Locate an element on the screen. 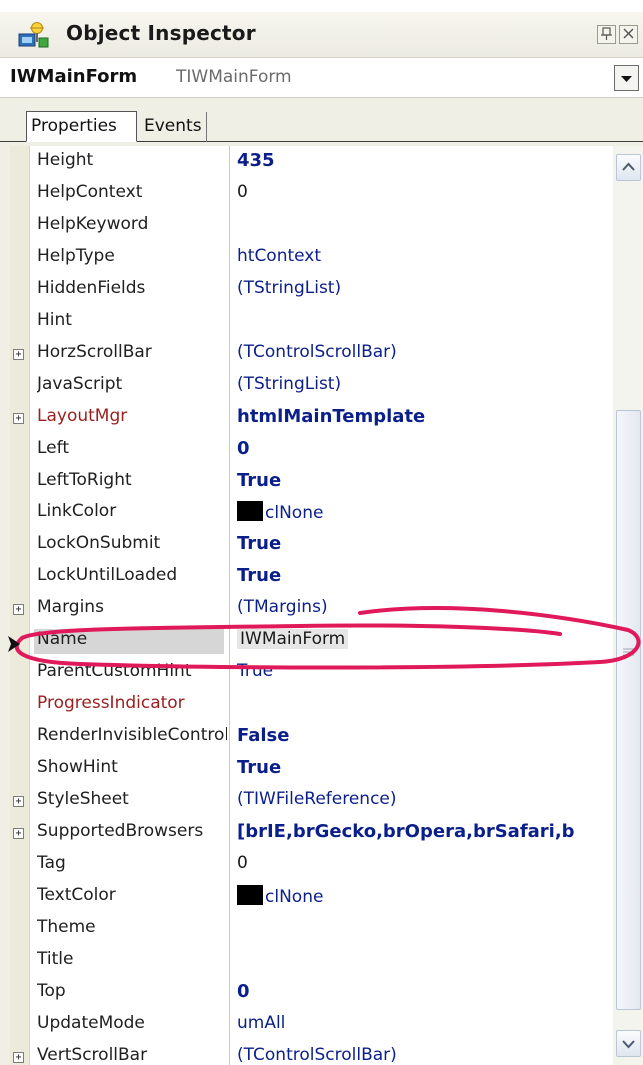 Image resolution: width=643 pixels, height=1065 pixels. property-name: SupportedBrowsers is located at coordinates (120, 830).